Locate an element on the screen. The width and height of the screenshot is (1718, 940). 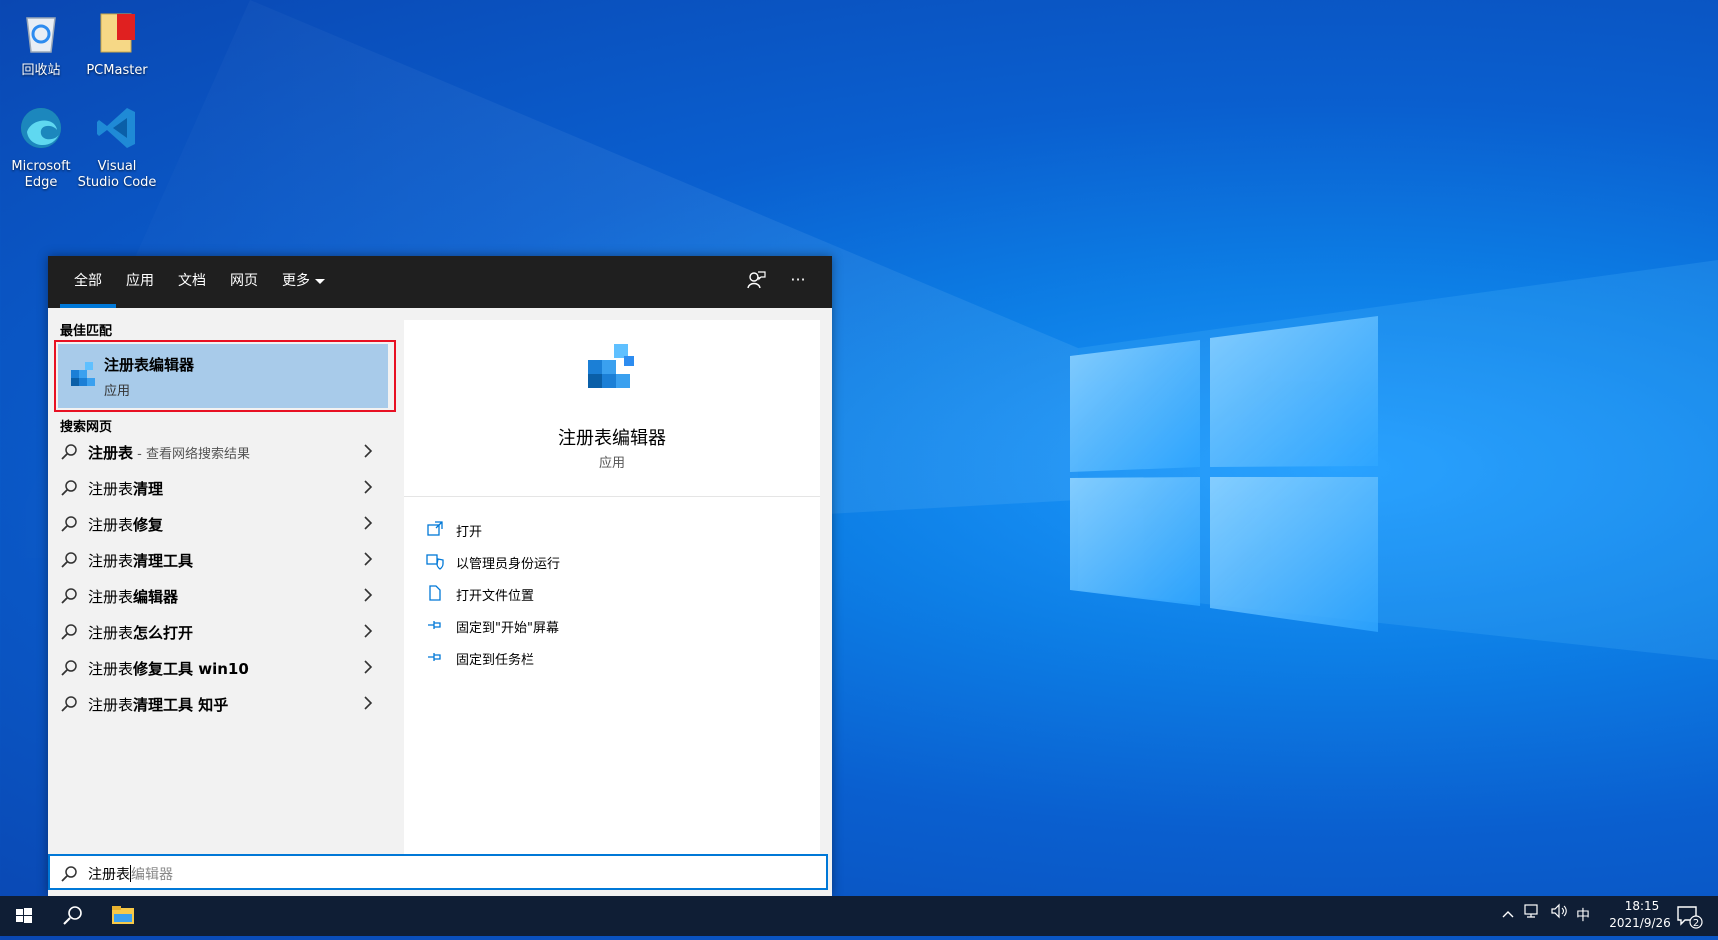
taskbar-search-button is located at coordinates (72, 916).